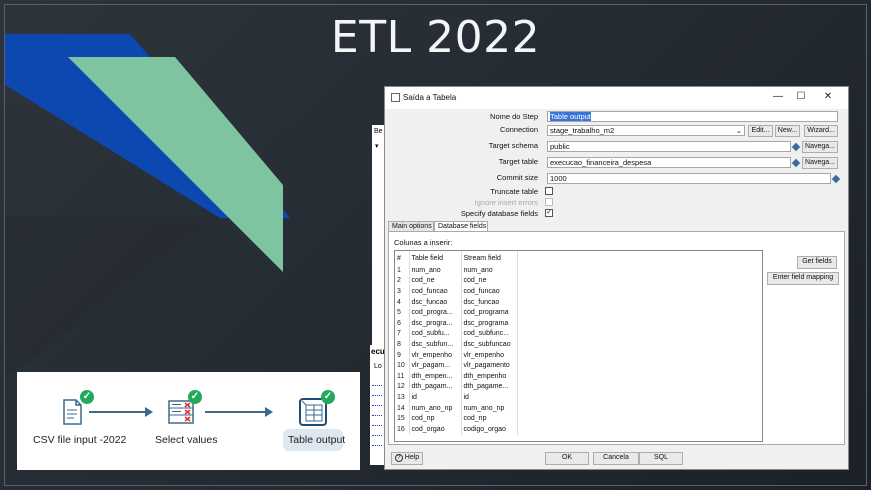 This screenshot has height=490, width=871. Describe the element at coordinates (435, 429) in the screenshot. I see `table-field-cell: cod_orgao` at that location.